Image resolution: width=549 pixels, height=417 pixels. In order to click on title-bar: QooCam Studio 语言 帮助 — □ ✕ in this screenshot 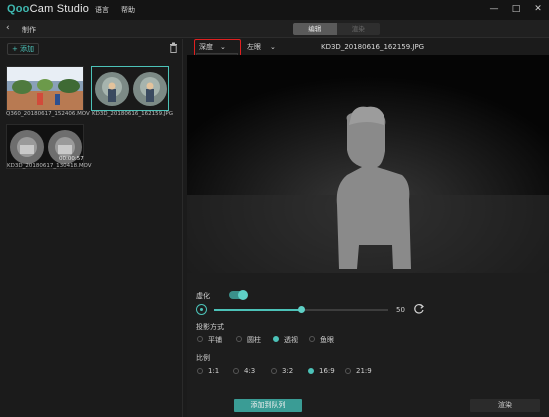, I will do `click(274, 10)`.